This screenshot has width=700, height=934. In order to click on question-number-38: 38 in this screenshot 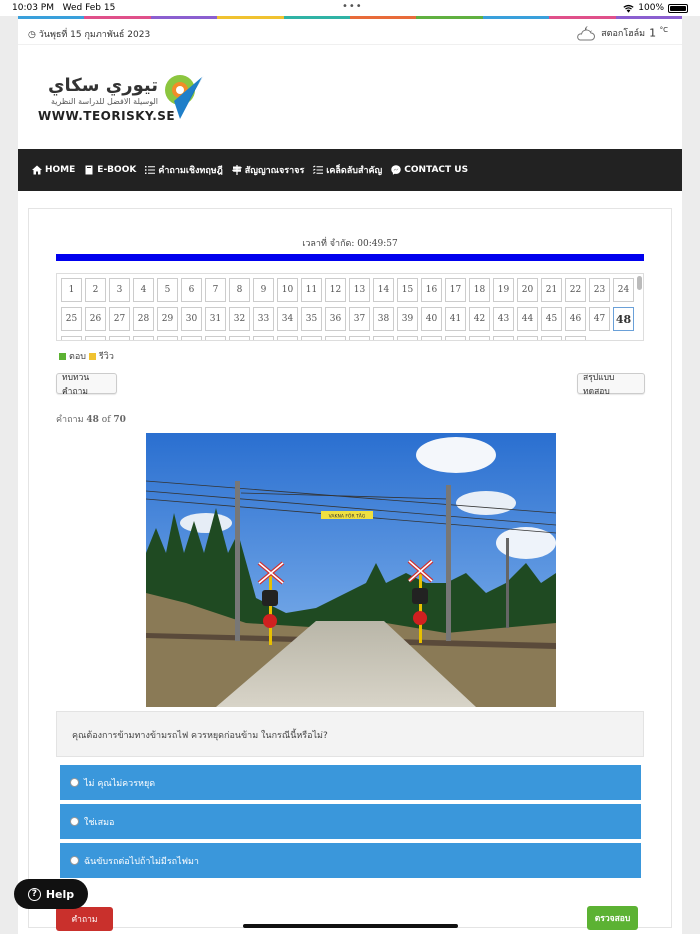, I will do `click(383, 319)`.